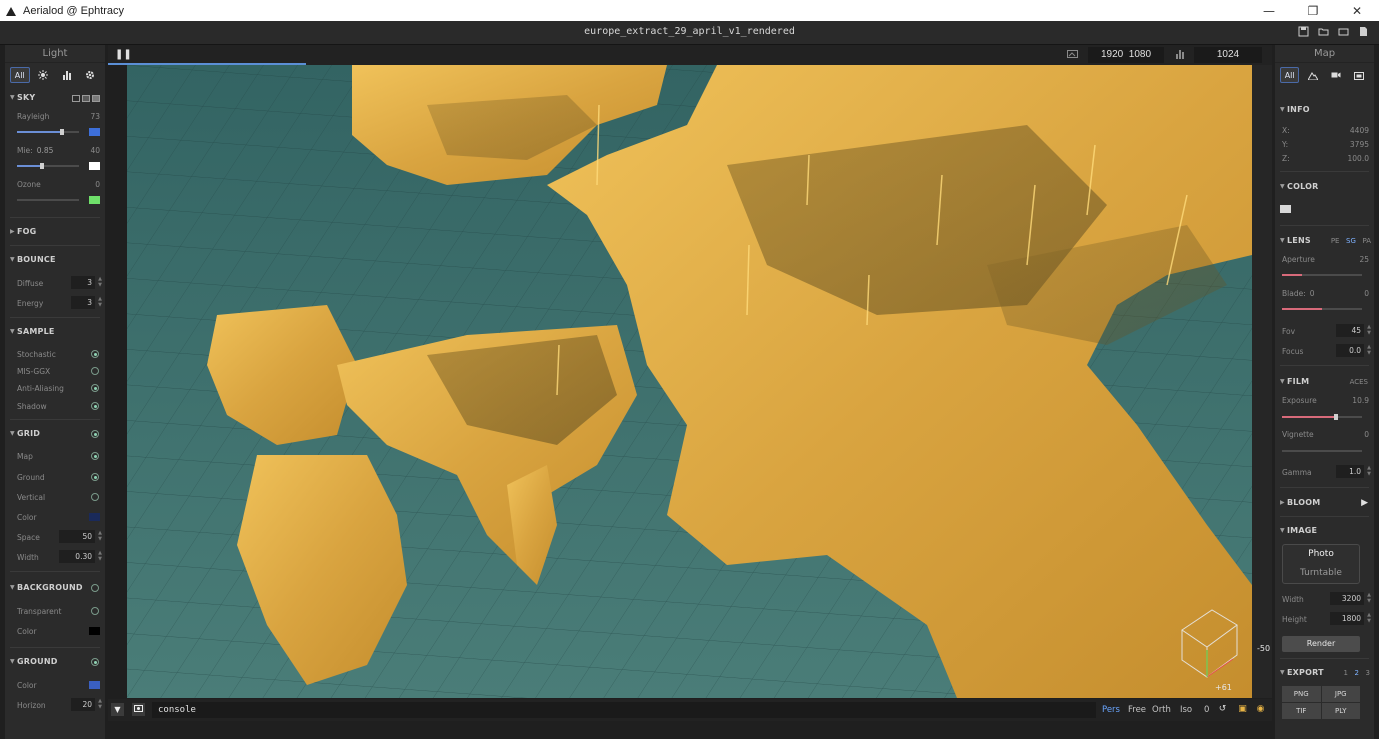 The height and width of the screenshot is (739, 1379). What do you see at coordinates (624, 710) in the screenshot?
I see `console-input` at bounding box center [624, 710].